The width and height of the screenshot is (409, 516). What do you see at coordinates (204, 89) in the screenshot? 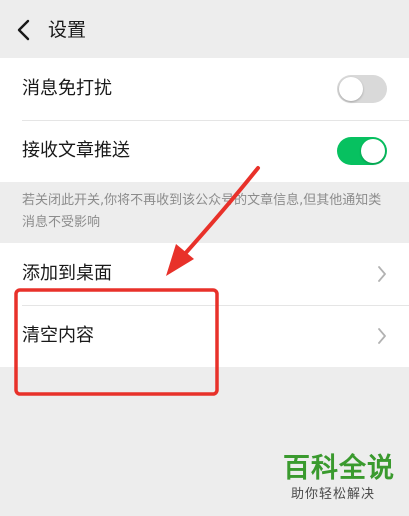
I see `do-not-disturb-row: 消息免打扰` at bounding box center [204, 89].